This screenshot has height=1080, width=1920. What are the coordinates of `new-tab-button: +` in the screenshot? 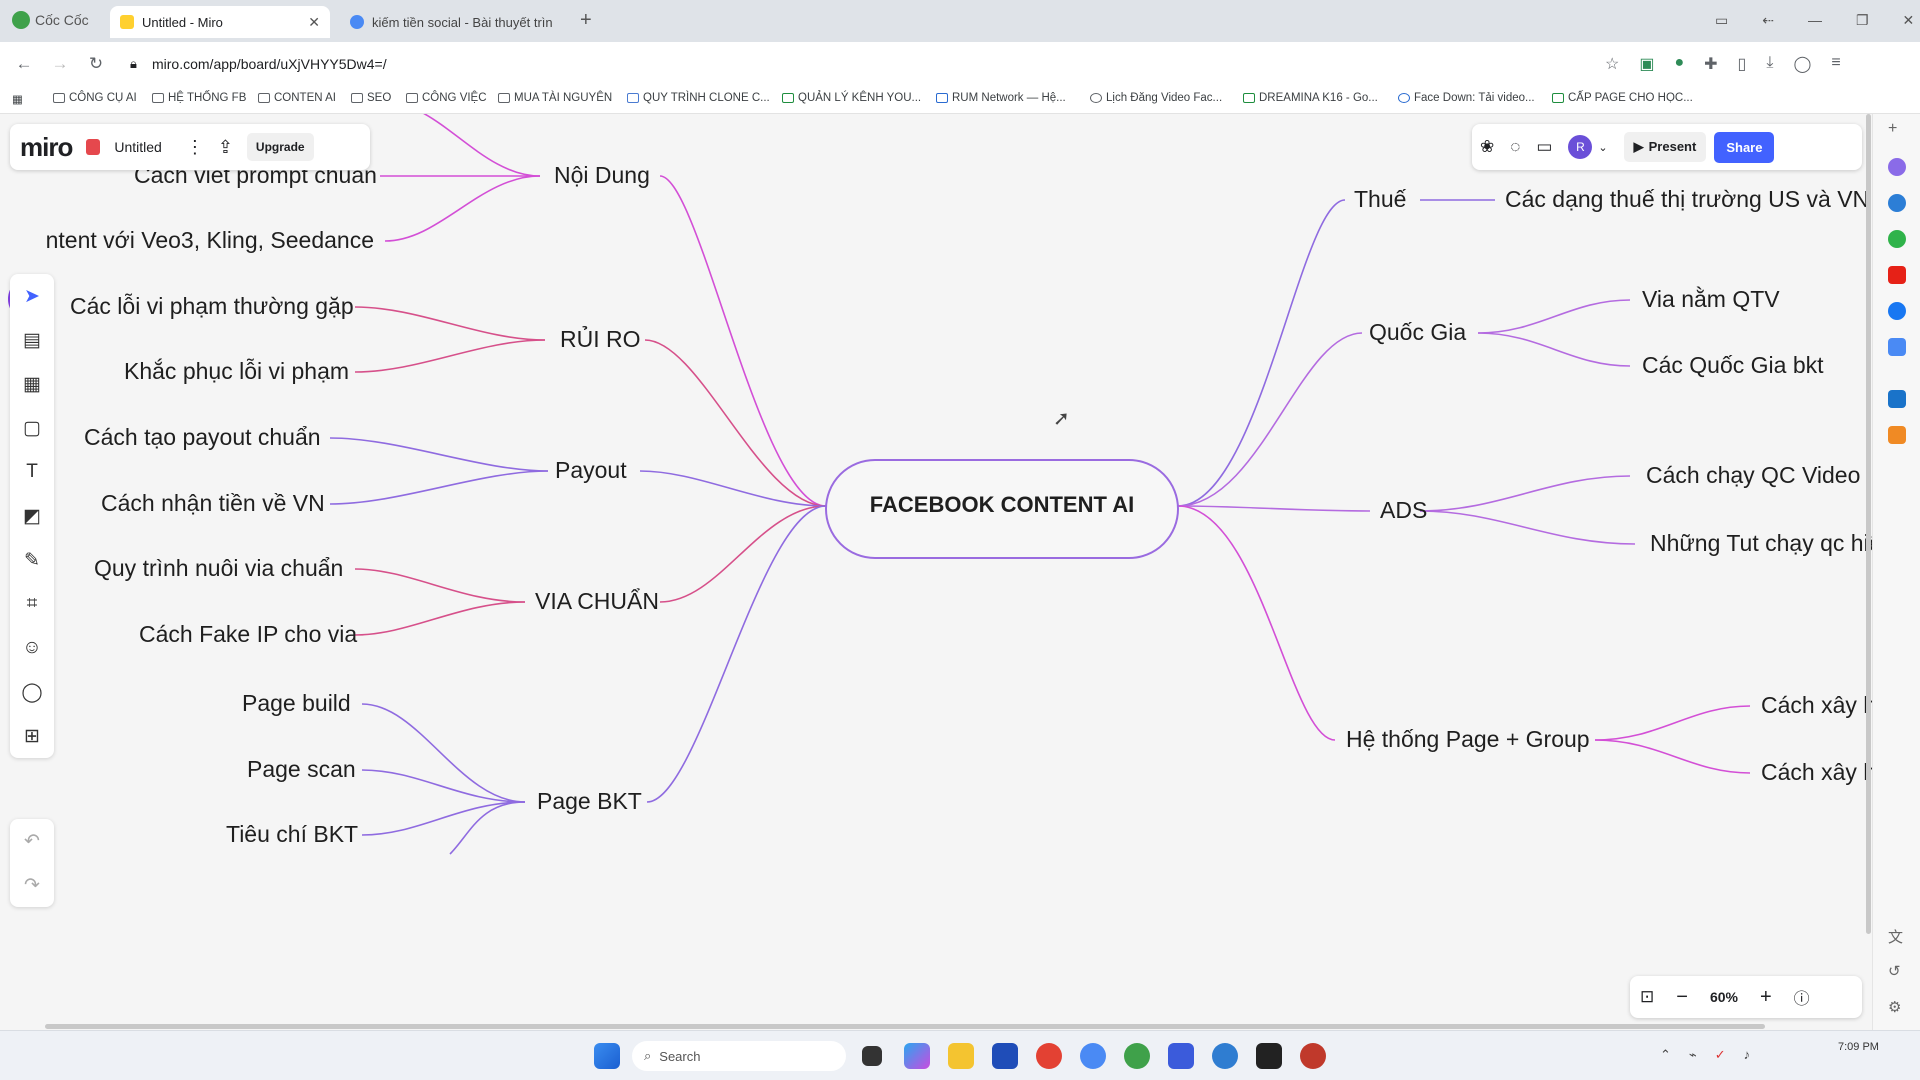 It's located at (586, 20).